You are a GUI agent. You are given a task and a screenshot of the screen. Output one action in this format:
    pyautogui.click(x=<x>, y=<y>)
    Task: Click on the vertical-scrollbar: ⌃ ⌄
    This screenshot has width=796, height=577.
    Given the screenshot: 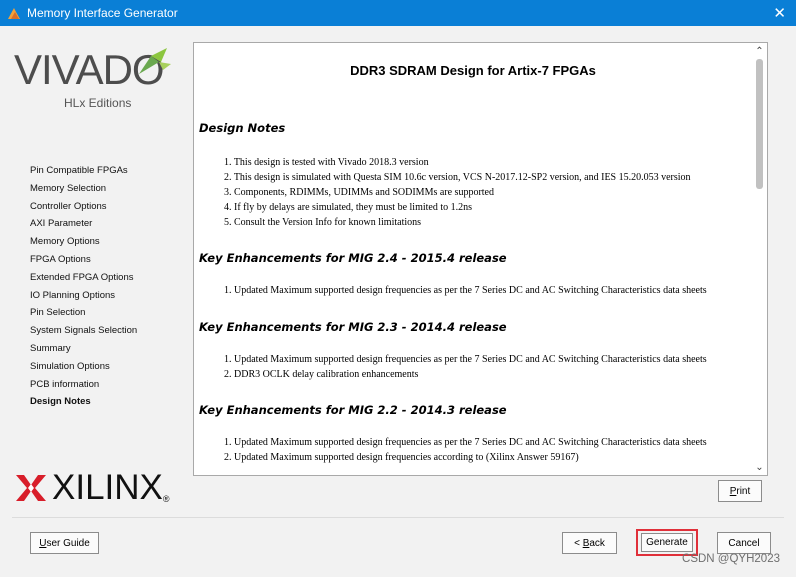 What is the action you would take?
    pyautogui.click(x=759, y=259)
    